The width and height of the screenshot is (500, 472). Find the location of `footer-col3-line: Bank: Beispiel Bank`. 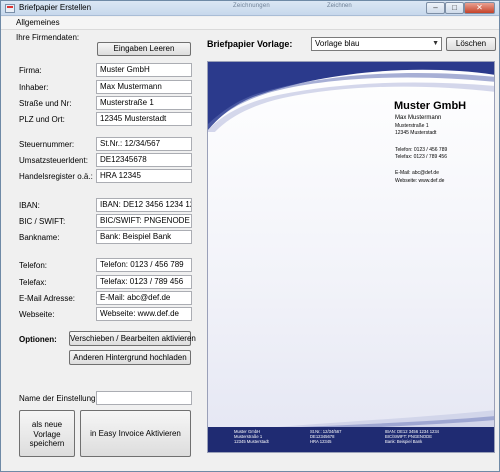

footer-col3-line: Bank: Beispiel Bank is located at coordinates (404, 441).